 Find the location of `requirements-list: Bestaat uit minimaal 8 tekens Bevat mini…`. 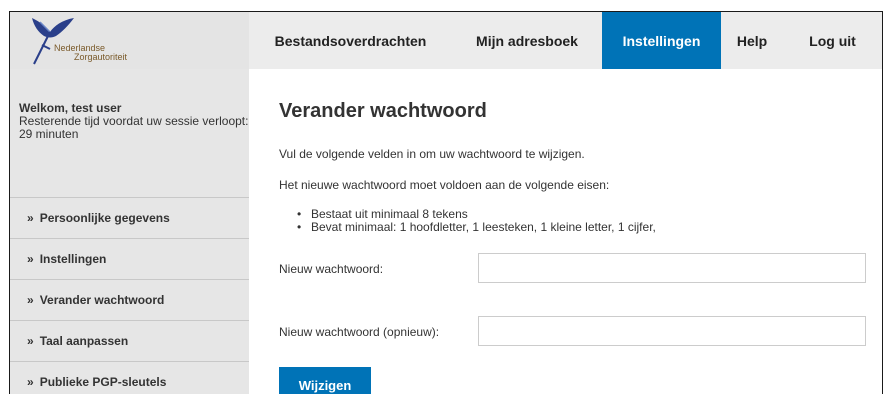

requirements-list: Bestaat uit minimaal 8 tekens Bevat mini… is located at coordinates (476, 221).